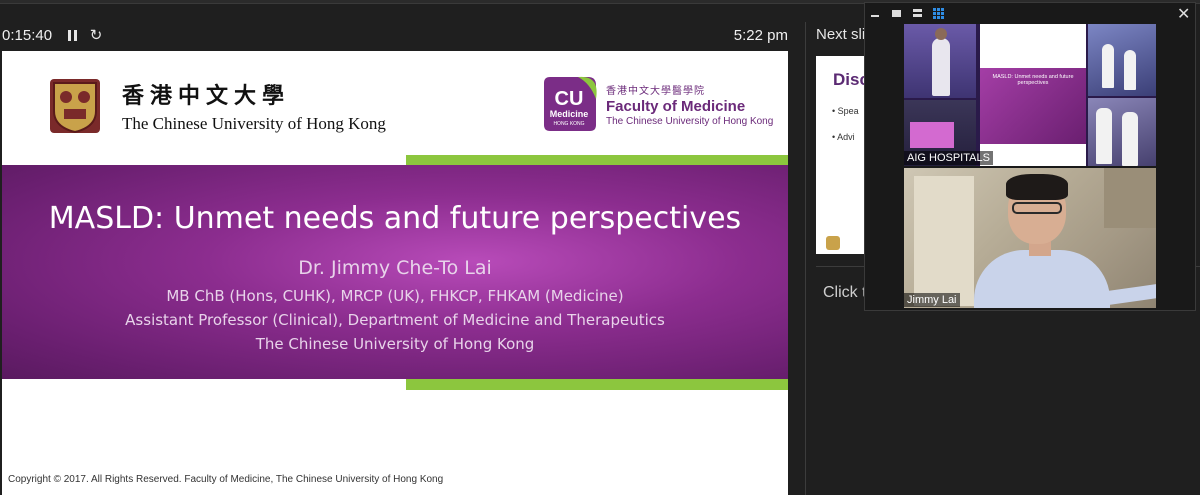 The height and width of the screenshot is (495, 1200). Describe the element at coordinates (932, 300) in the screenshot. I see `video-tile-label: Jimmy Lai` at that location.